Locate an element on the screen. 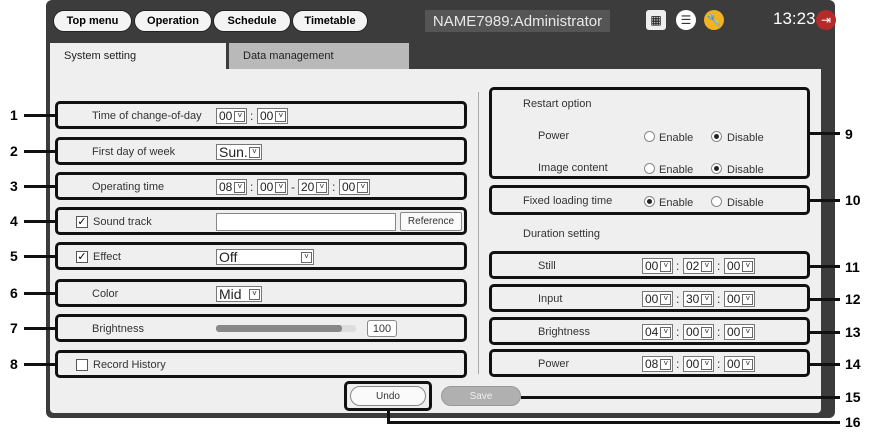 The image size is (869, 432). input-second: 00 ˅ is located at coordinates (740, 299).